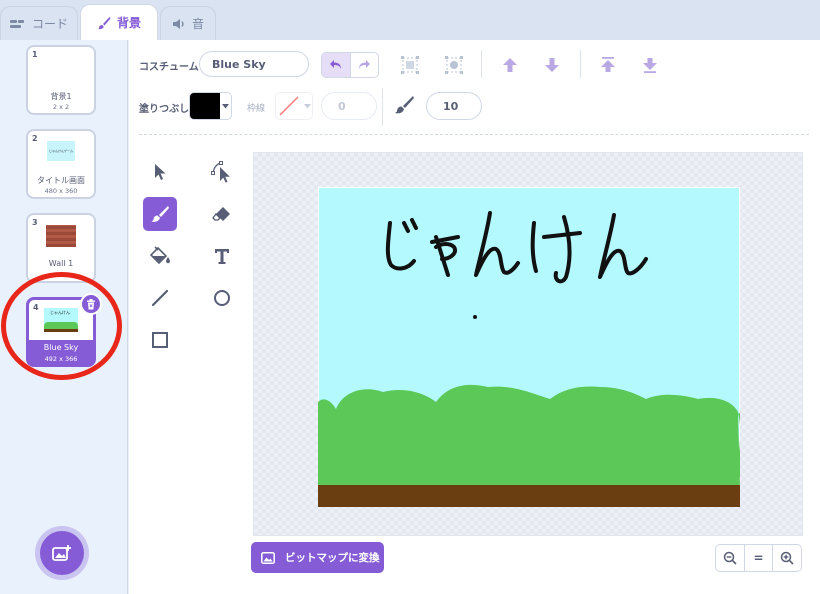 Image resolution: width=820 pixels, height=594 pixels. What do you see at coordinates (349, 106) in the screenshot?
I see `outline-width-input: 0` at bounding box center [349, 106].